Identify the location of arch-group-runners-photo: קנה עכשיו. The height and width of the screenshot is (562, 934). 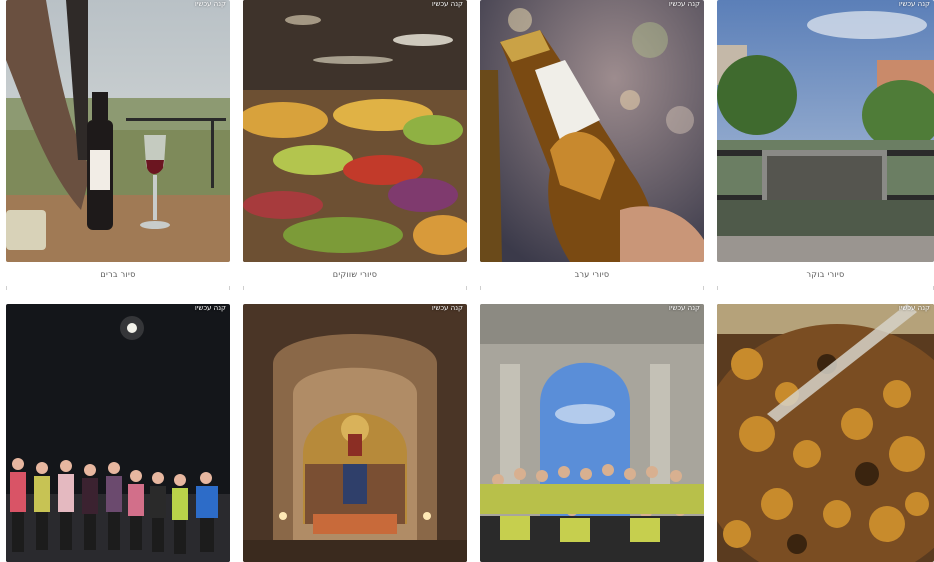
(592, 433).